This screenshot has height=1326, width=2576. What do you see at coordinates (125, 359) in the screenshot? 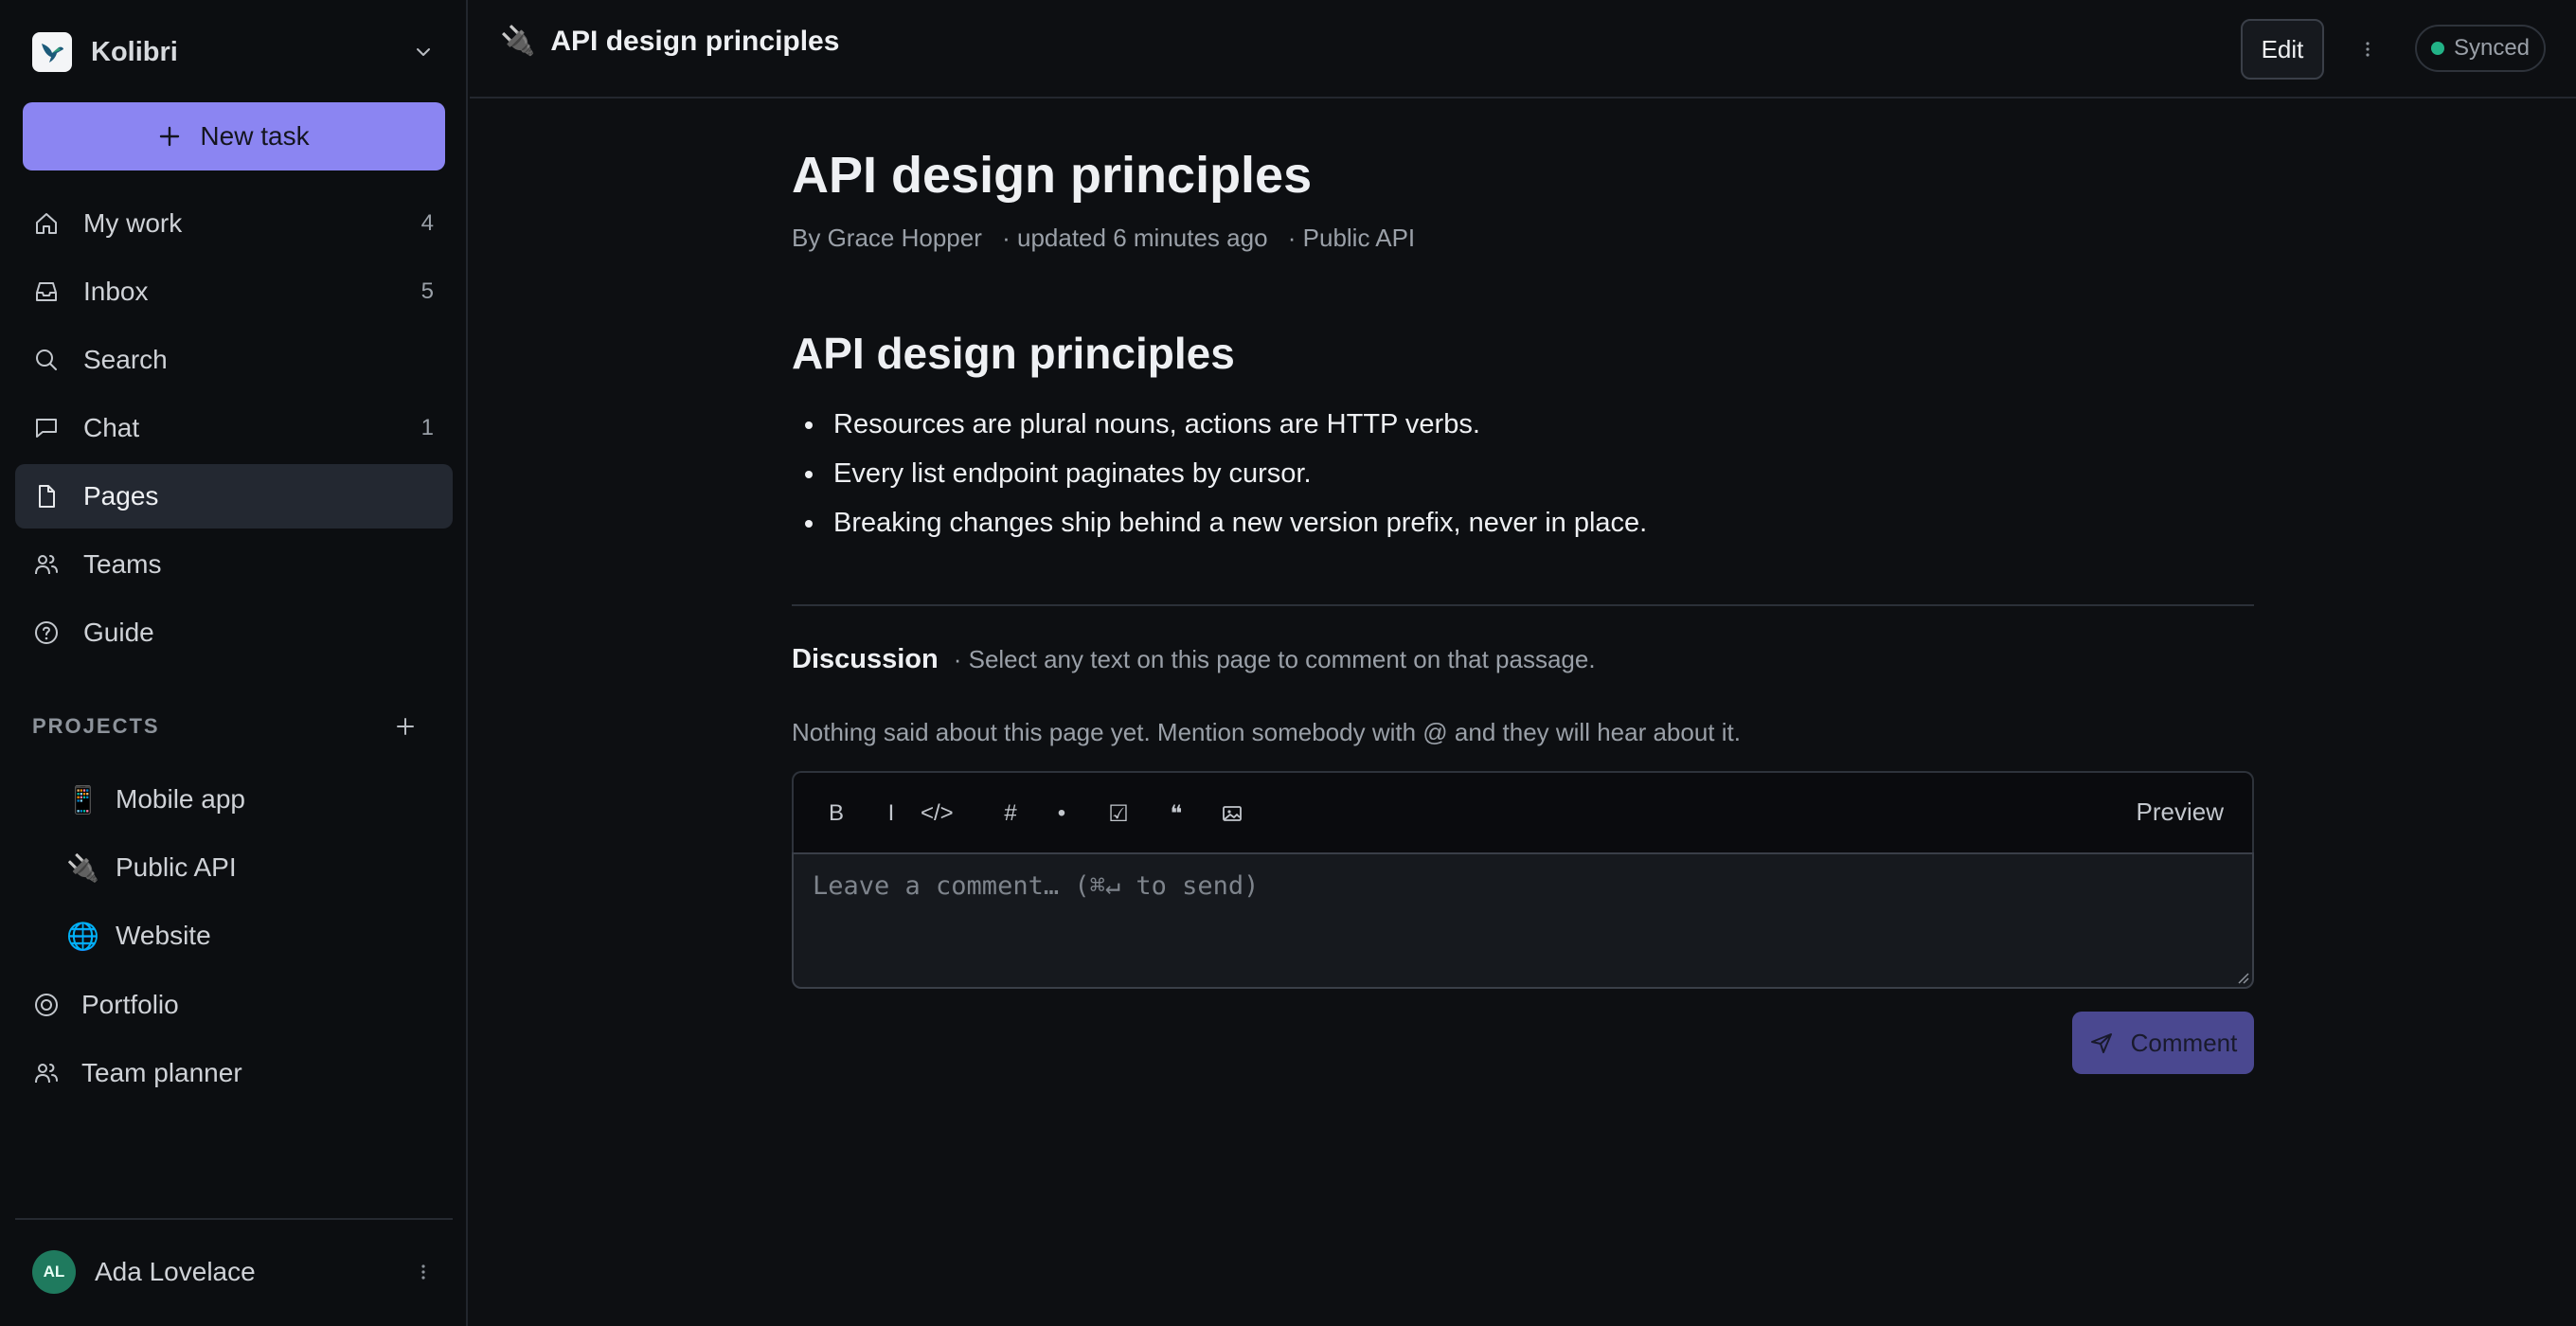
I see `sidebar-item-label: Search` at bounding box center [125, 359].